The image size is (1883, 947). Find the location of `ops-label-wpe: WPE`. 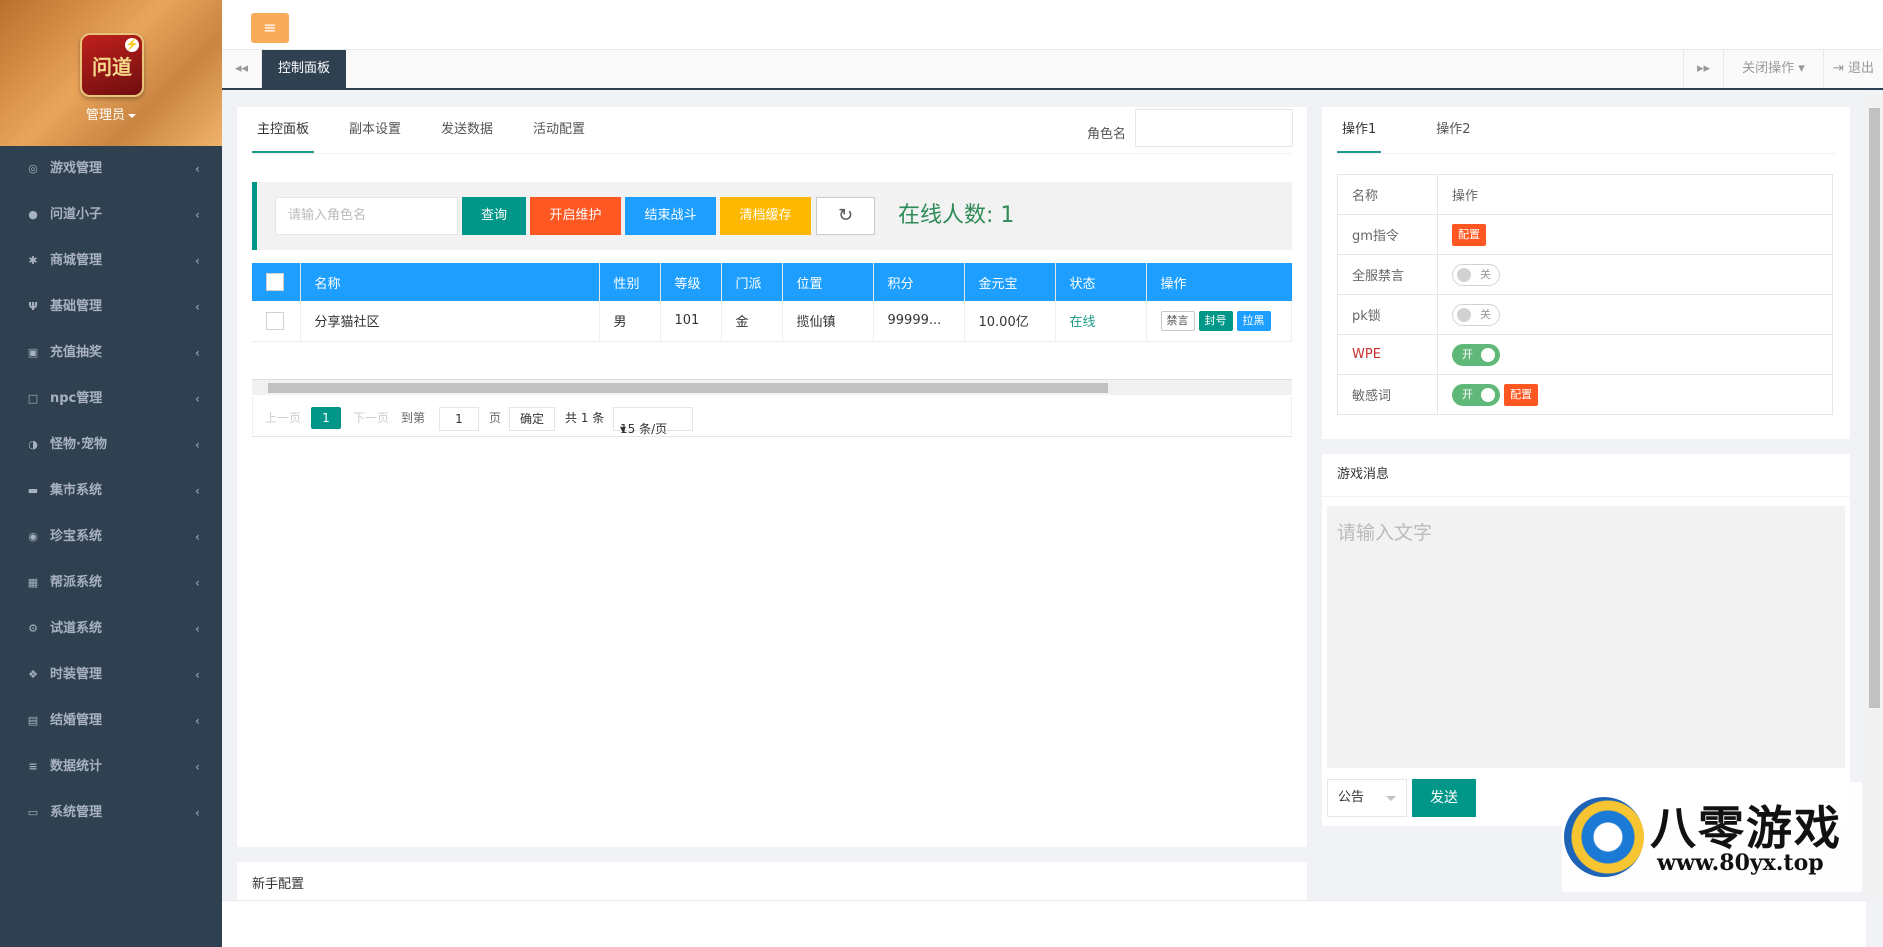

ops-label-wpe: WPE is located at coordinates (1387, 354).